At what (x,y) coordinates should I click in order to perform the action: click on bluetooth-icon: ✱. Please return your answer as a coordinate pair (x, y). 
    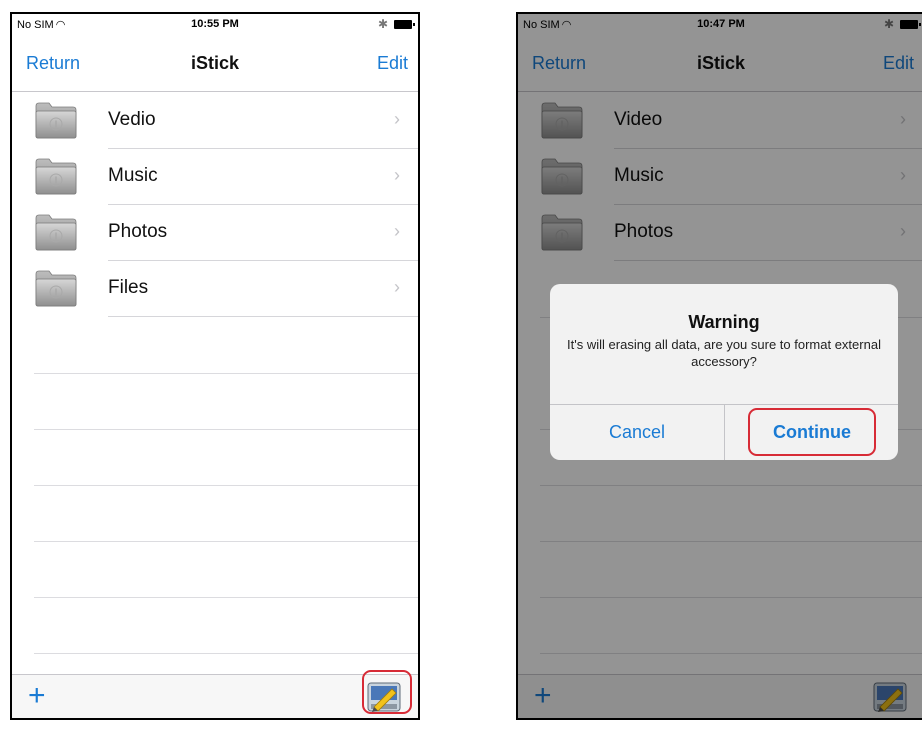
    Looking at the image, I should click on (382, 24).